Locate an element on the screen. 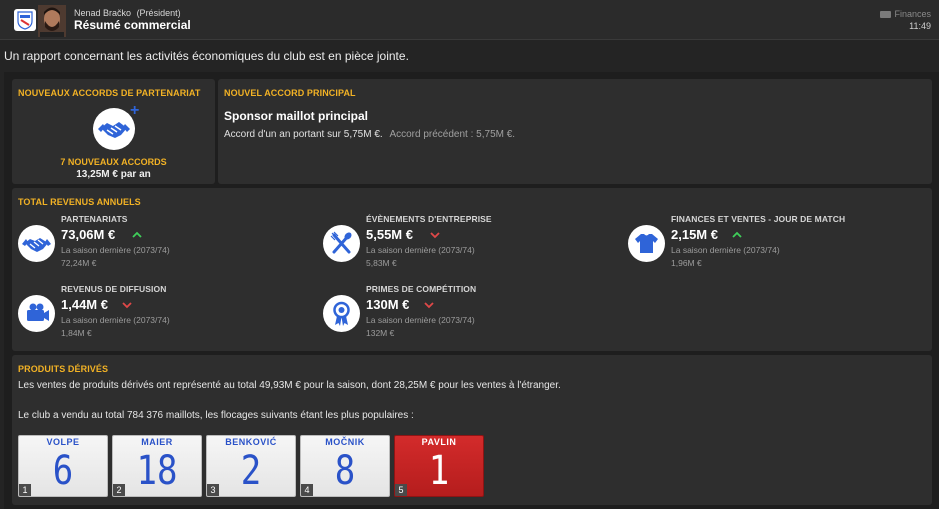 Image resolution: width=939 pixels, height=509 pixels. sponsor-title: Sponsor maillot principal is located at coordinates (296, 116).